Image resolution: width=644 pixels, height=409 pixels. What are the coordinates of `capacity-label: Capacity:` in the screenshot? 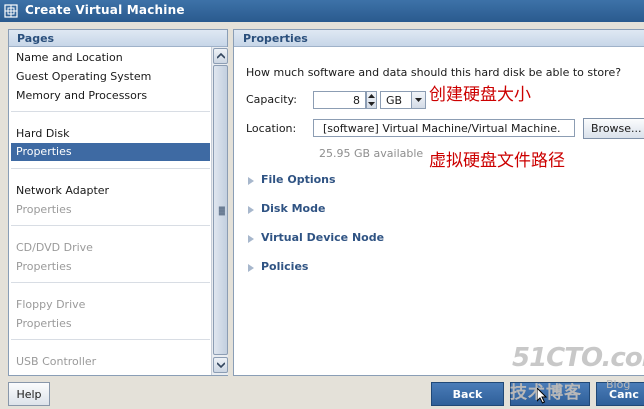 It's located at (271, 99).